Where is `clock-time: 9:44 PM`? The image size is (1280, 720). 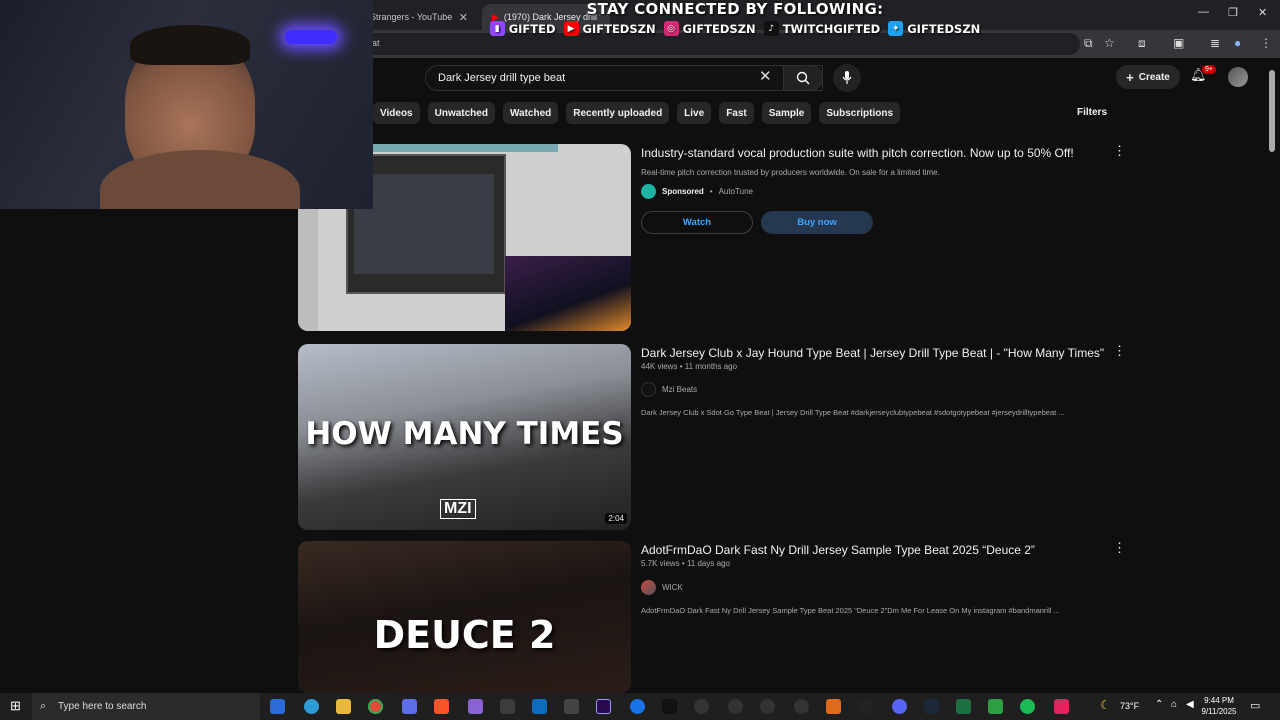
clock-time: 9:44 PM is located at coordinates (1219, 700).